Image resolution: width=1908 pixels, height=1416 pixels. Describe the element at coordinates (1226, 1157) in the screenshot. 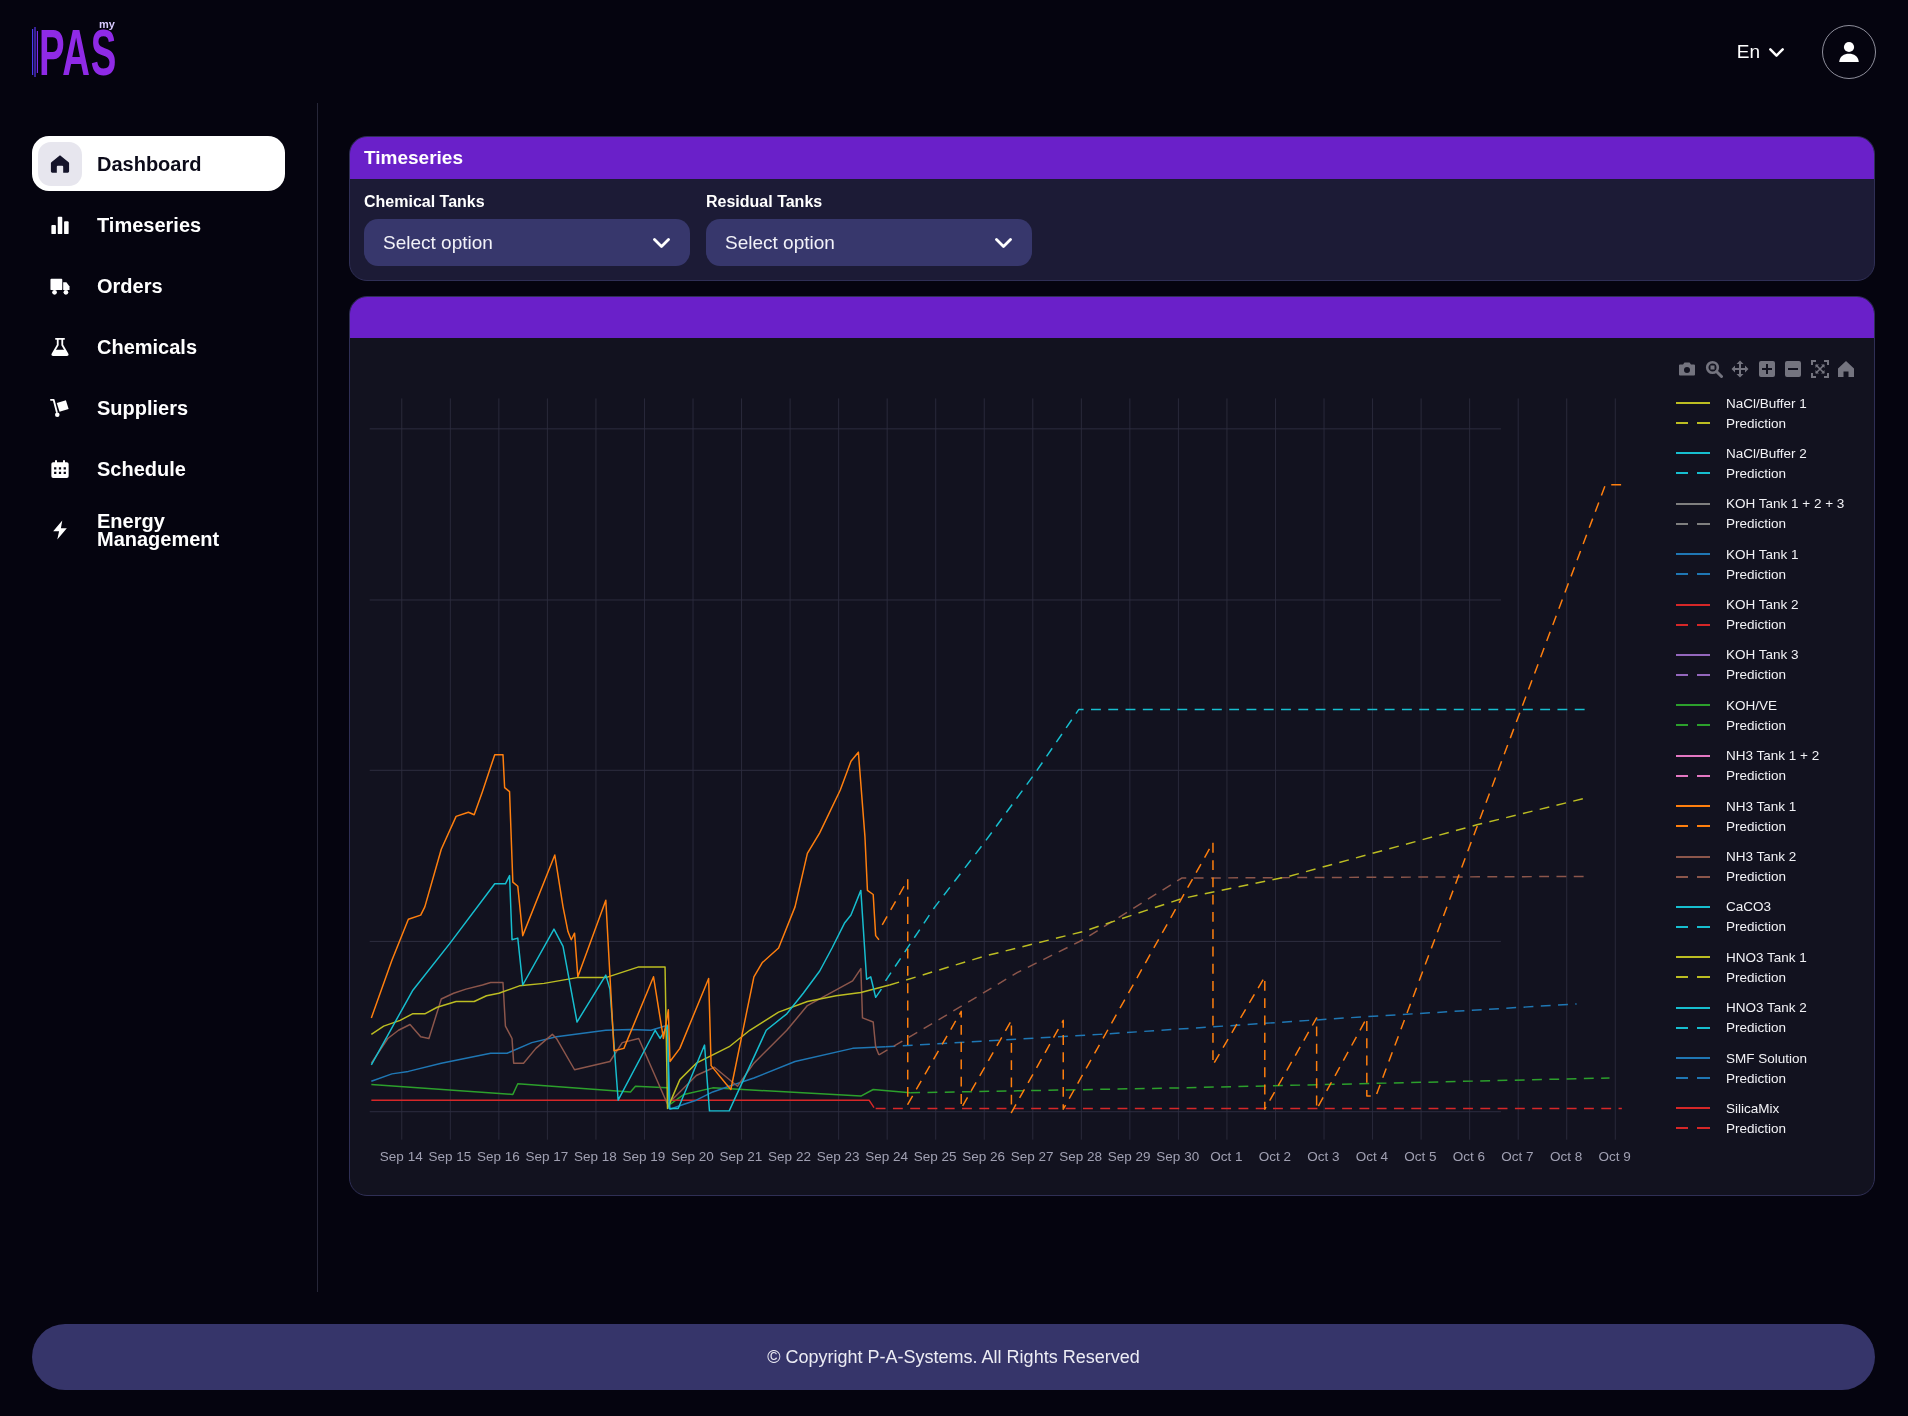

I see `axis-label: Oct 1` at that location.